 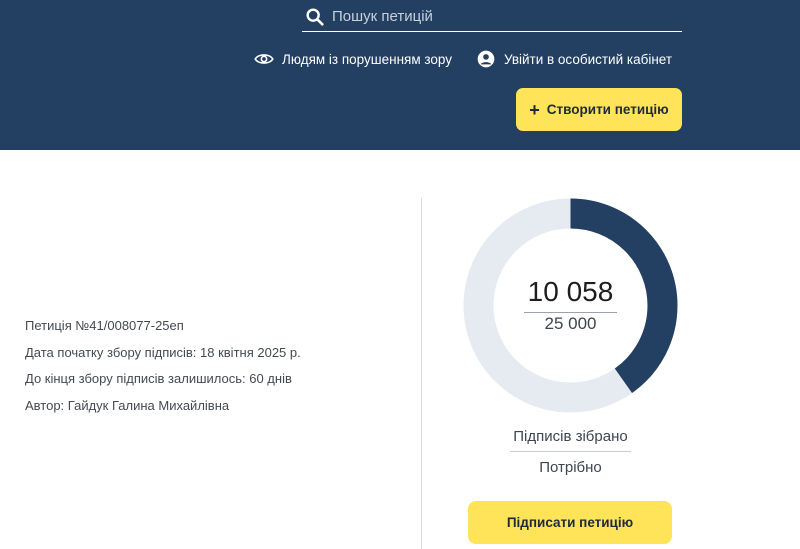 I want to click on search-bar, so click(x=492, y=19).